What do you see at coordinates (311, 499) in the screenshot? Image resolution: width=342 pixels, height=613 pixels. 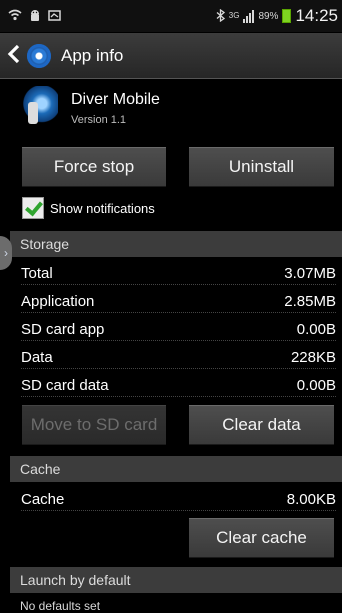 I see `cache-value: 8.00KB` at bounding box center [311, 499].